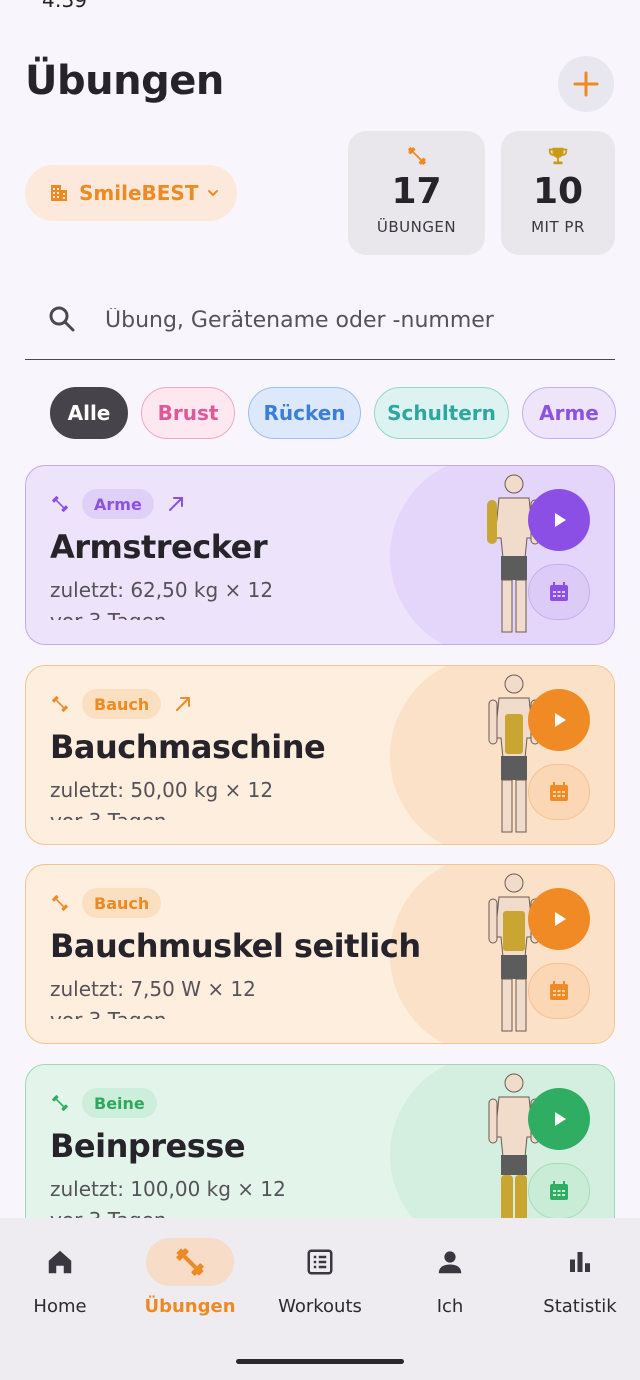  I want to click on bottom-navigation: Home Übungen Workouts Ich Statistik, so click(320, 1299).